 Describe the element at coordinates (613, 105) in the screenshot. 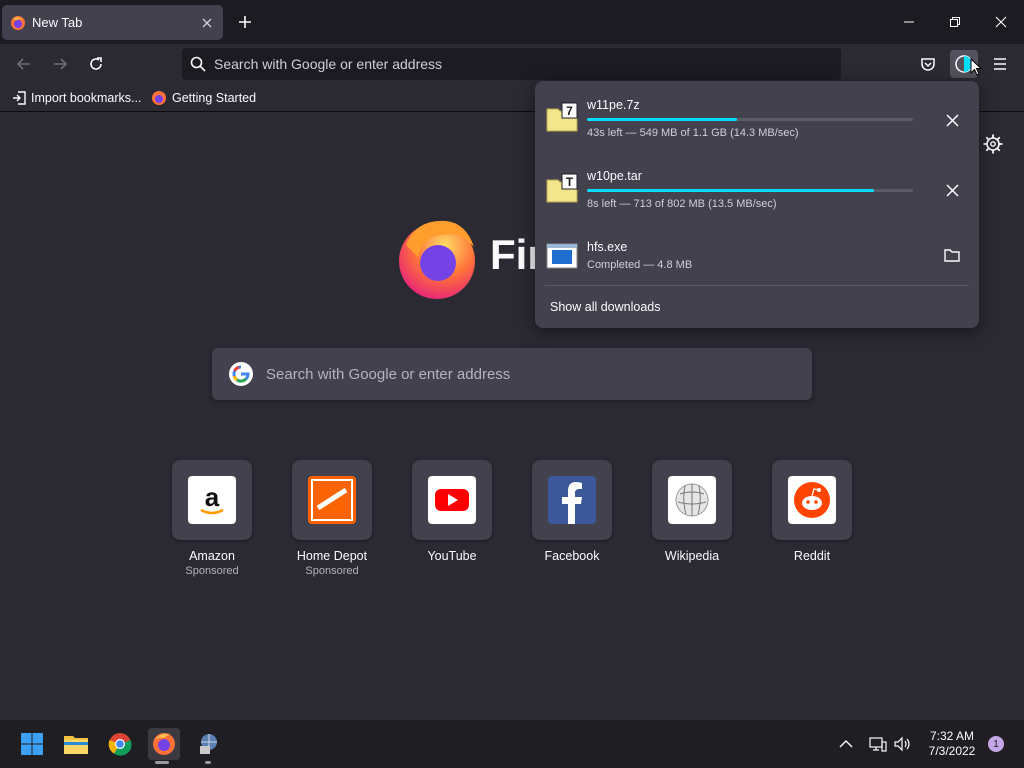

I see `download-filename: w11pe.7z` at that location.